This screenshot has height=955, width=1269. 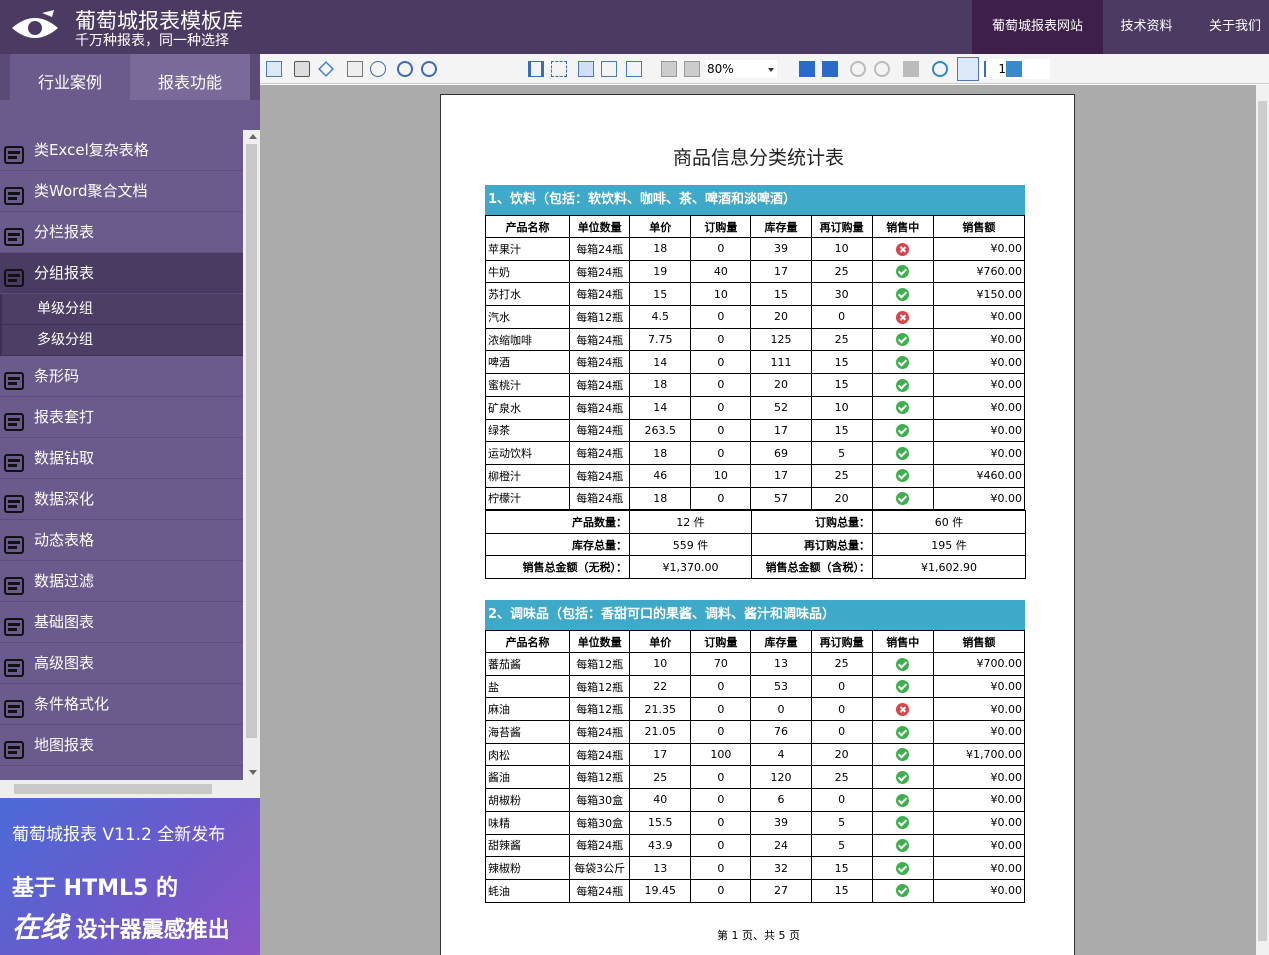 I want to click on table-cell: 22, so click(x=660, y=686).